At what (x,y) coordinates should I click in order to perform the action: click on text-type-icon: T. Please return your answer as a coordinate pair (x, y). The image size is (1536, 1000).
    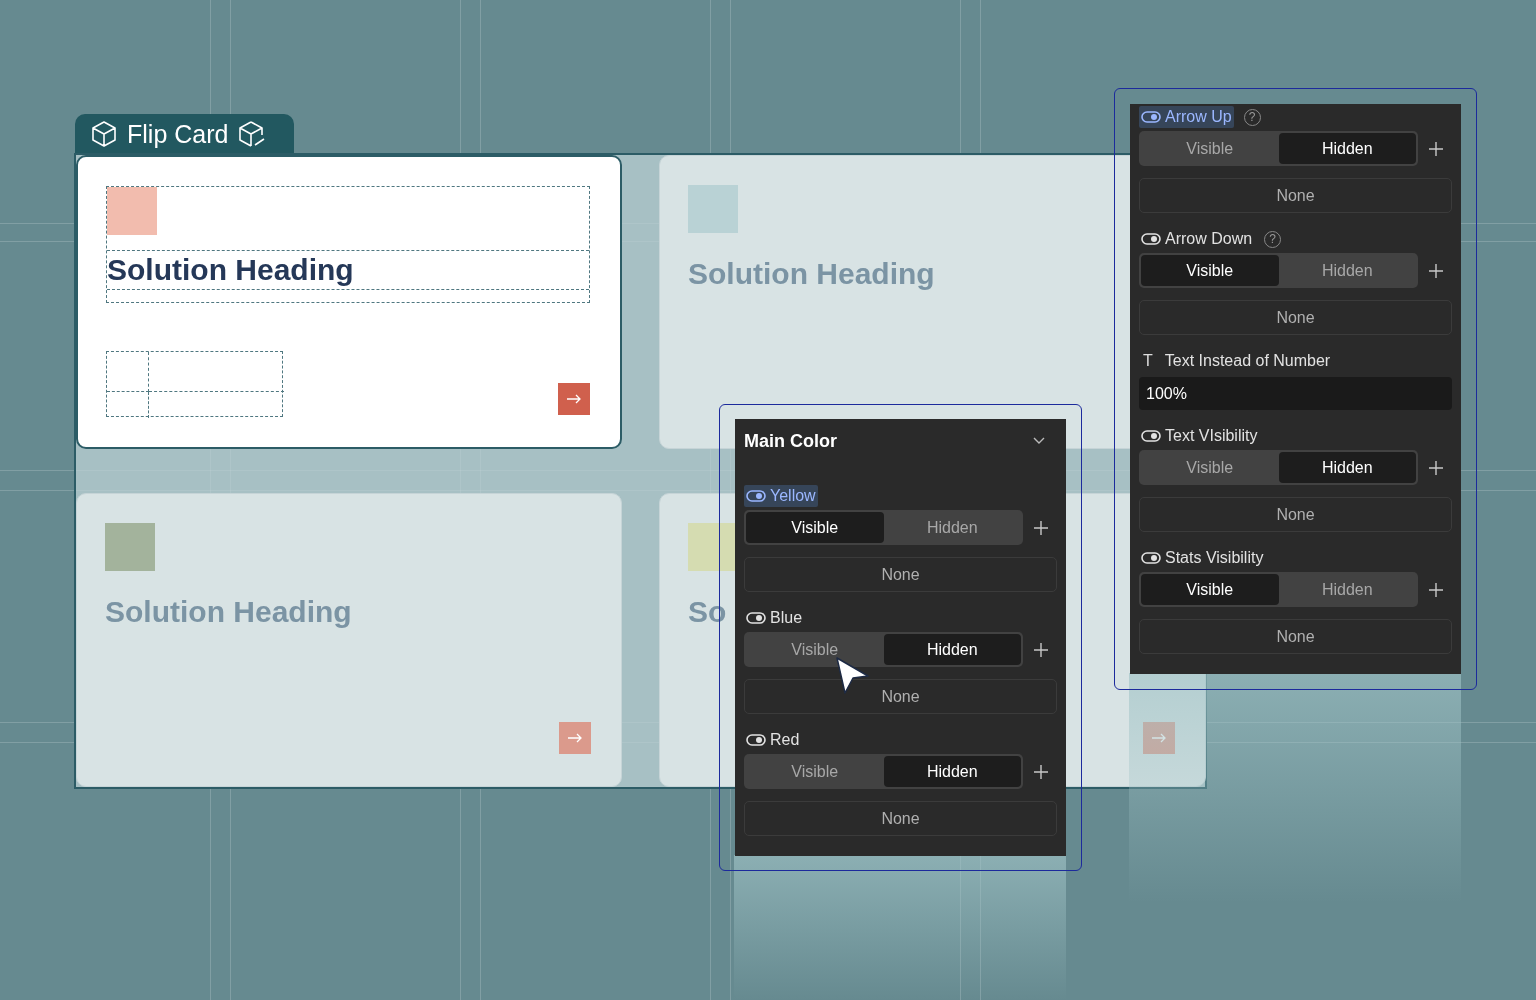
    Looking at the image, I should click on (1146, 361).